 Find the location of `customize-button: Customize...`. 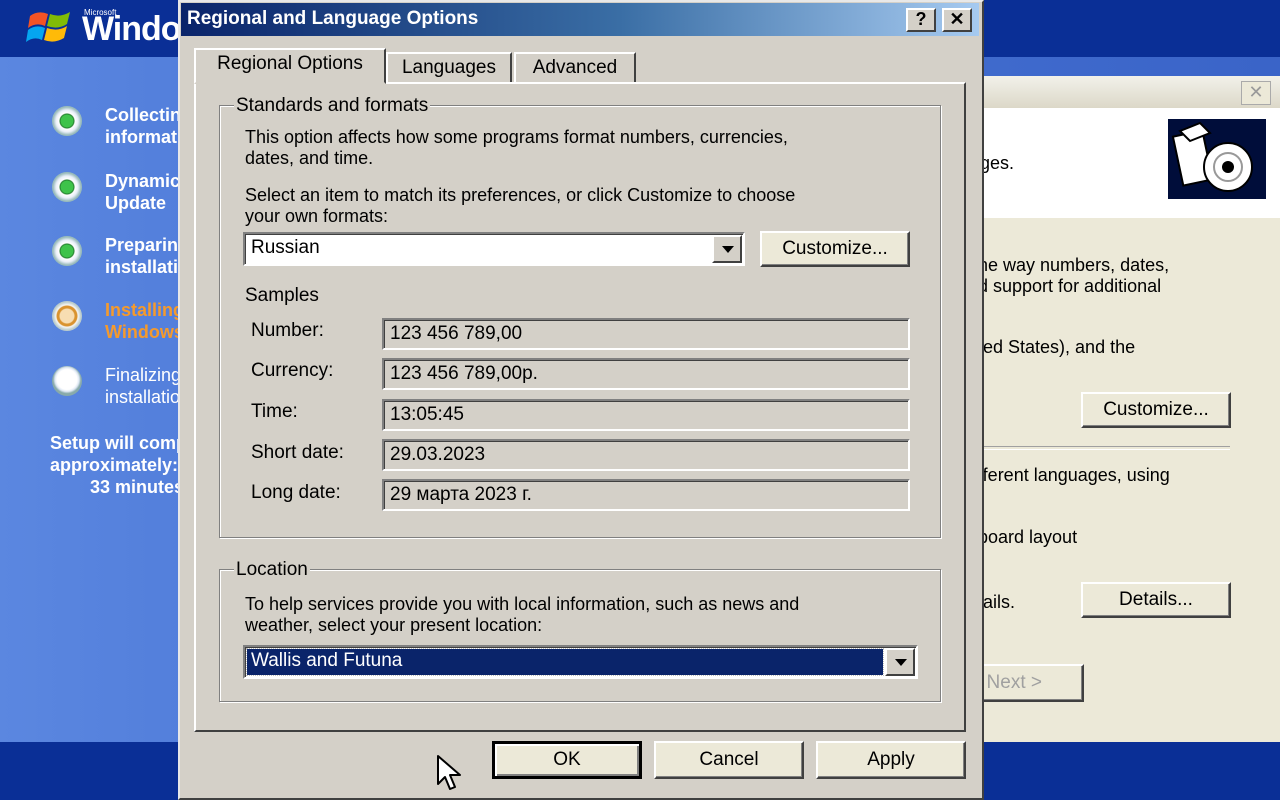

customize-button: Customize... is located at coordinates (835, 249).